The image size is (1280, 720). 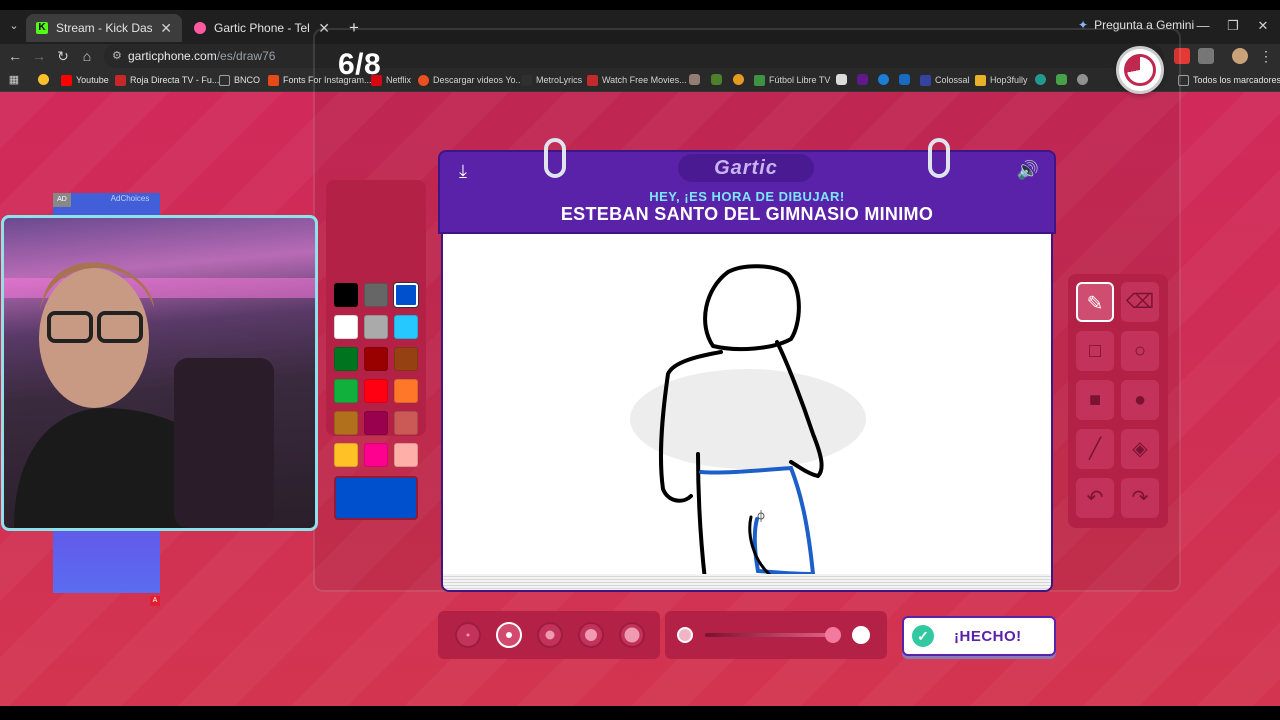 What do you see at coordinates (104, 28) in the screenshot?
I see `tab-kick-dashboard: K Stream - Kick Dashboard ✕` at bounding box center [104, 28].